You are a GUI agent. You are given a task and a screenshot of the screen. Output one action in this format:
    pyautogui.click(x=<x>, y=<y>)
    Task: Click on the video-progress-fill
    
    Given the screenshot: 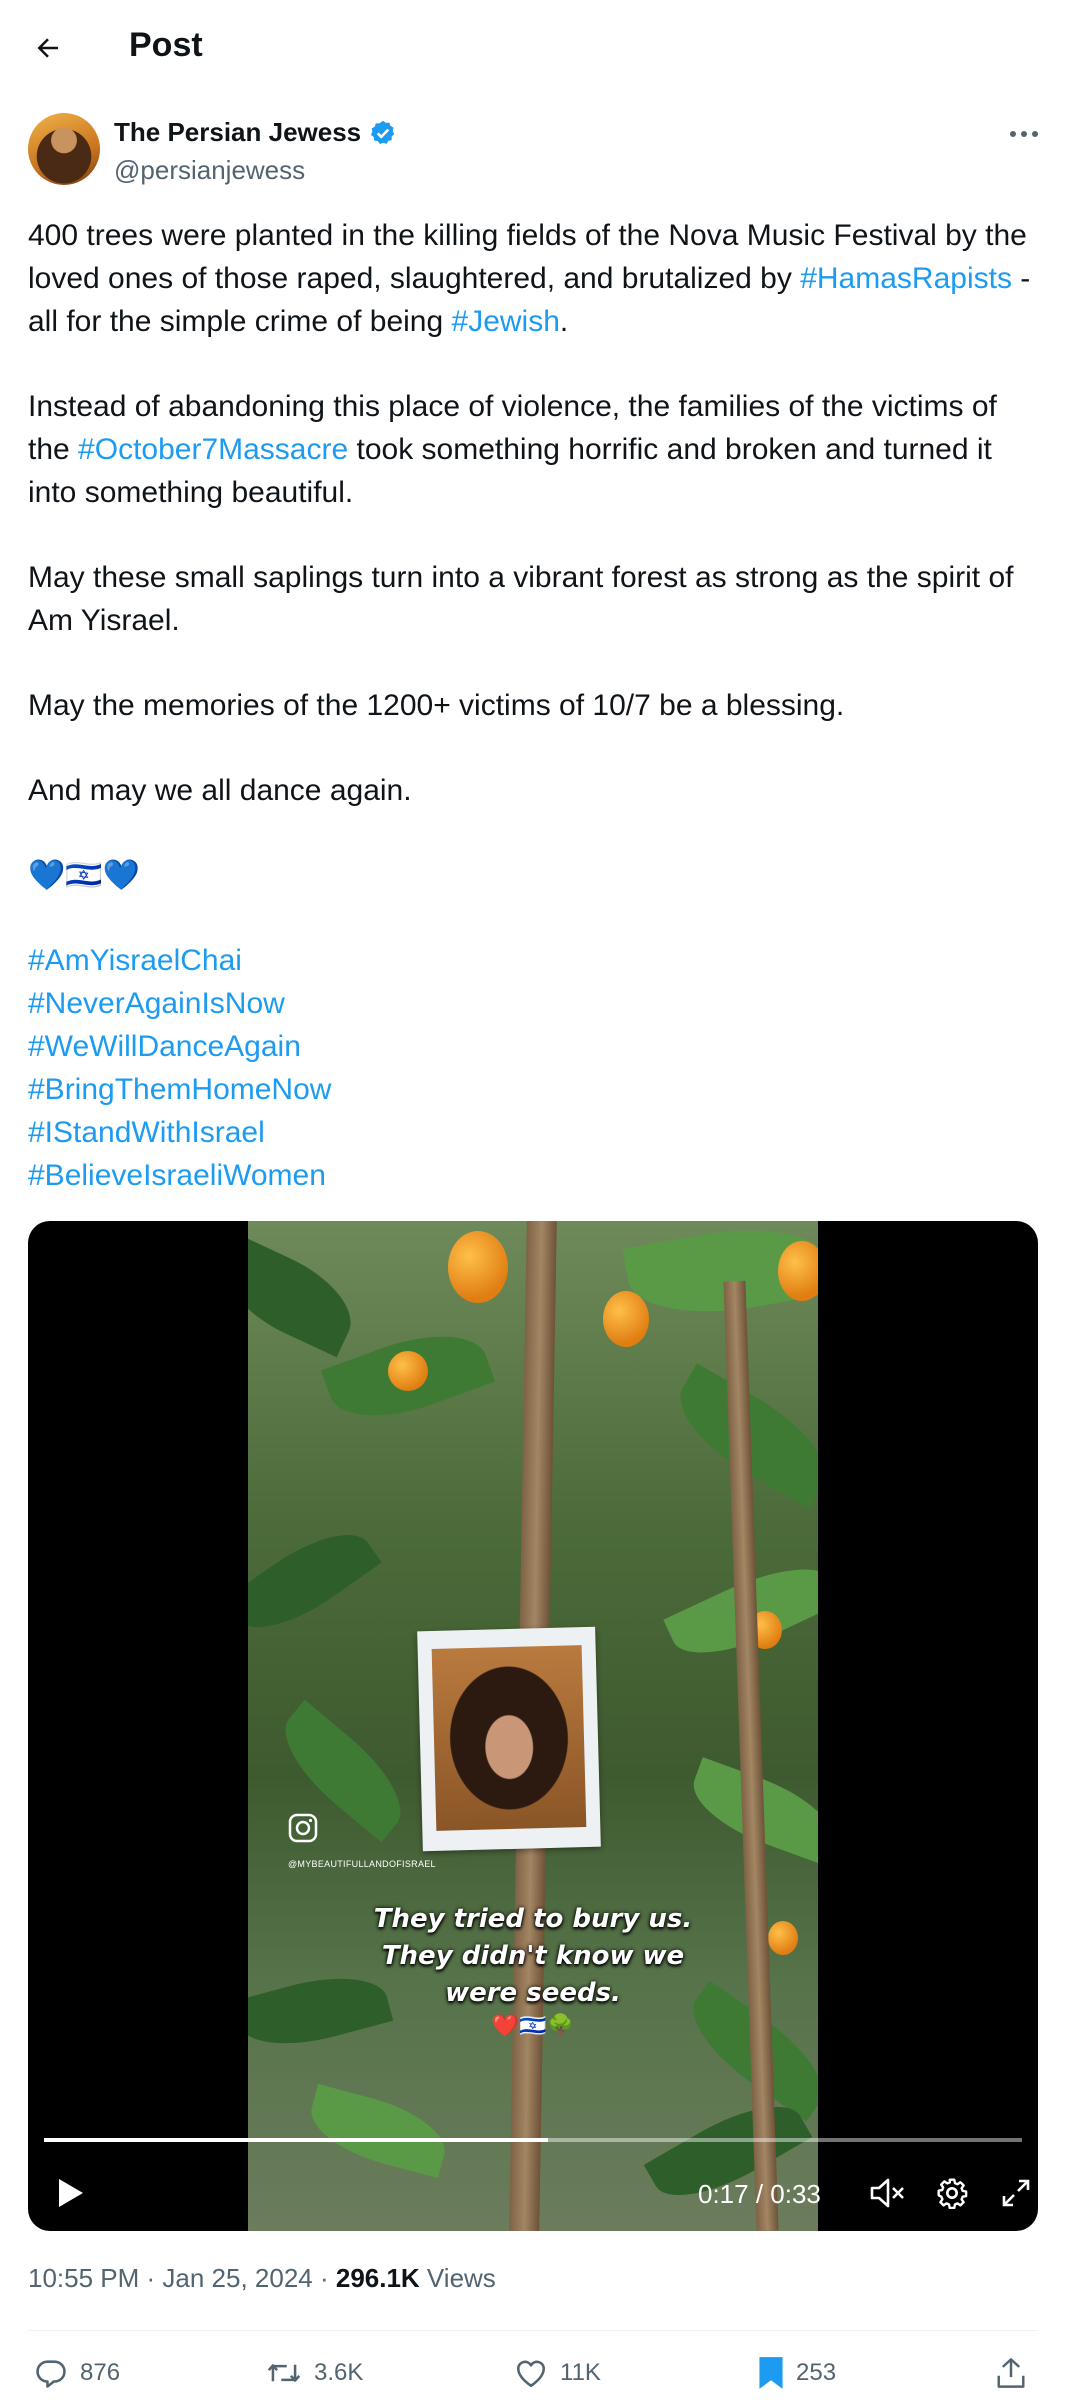 What is the action you would take?
    pyautogui.click(x=296, y=2140)
    